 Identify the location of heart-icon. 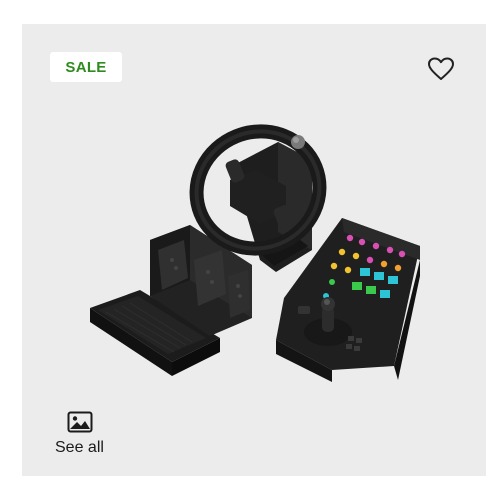
(441, 68).